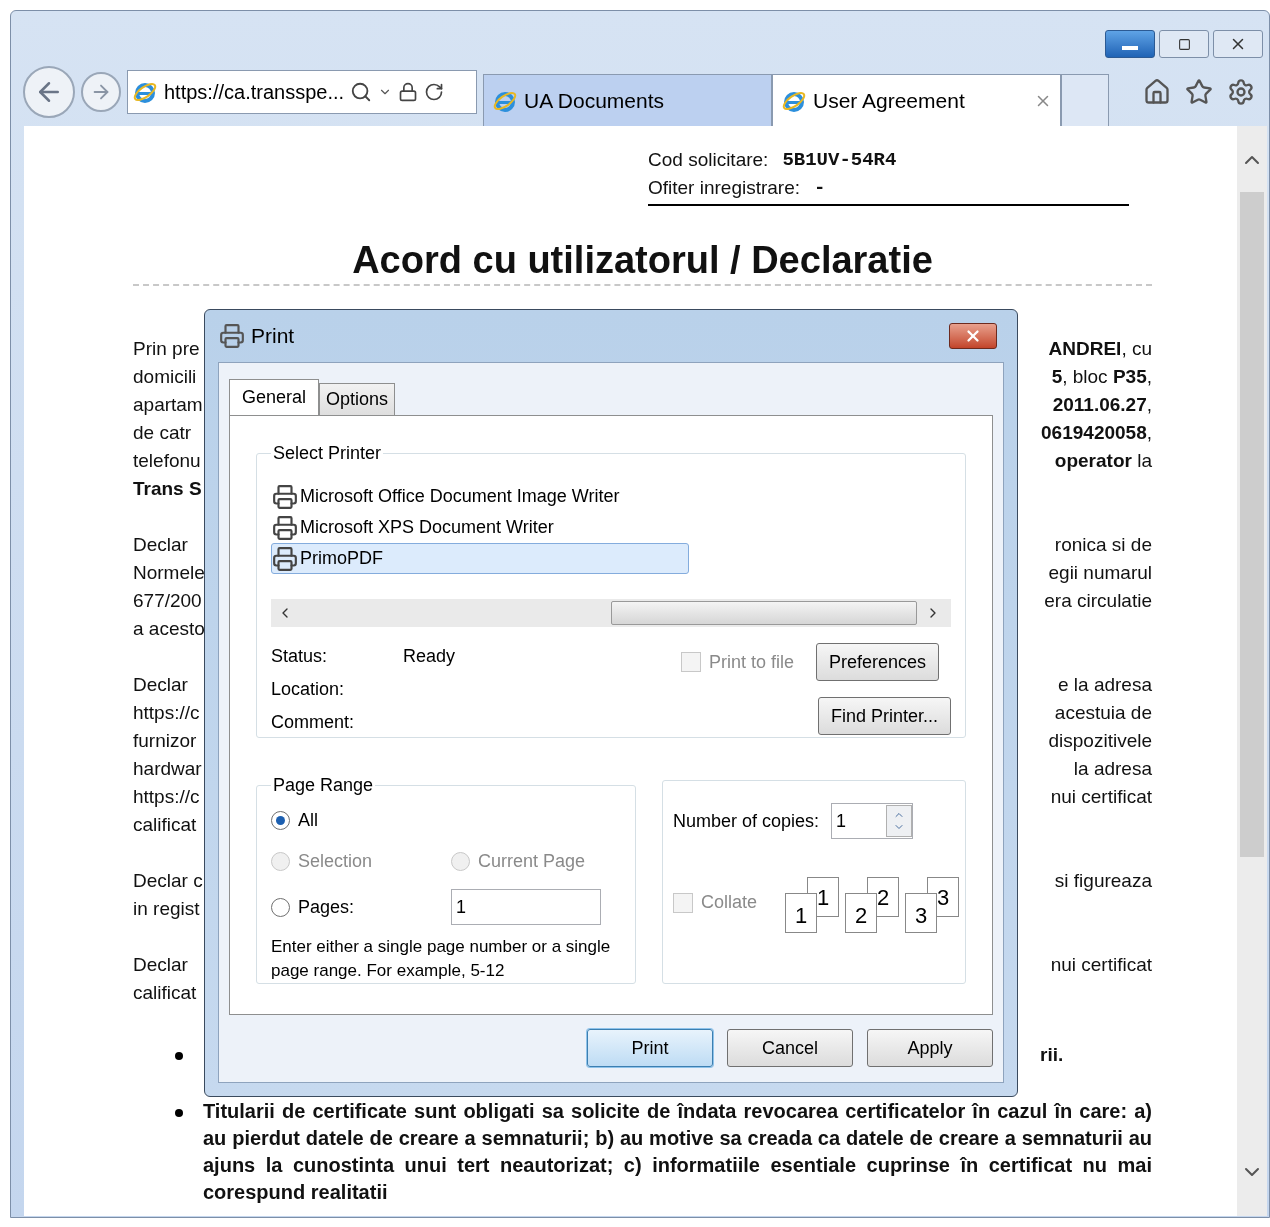 The image size is (1270, 1227). I want to click on new-tab-button, so click(1085, 100).